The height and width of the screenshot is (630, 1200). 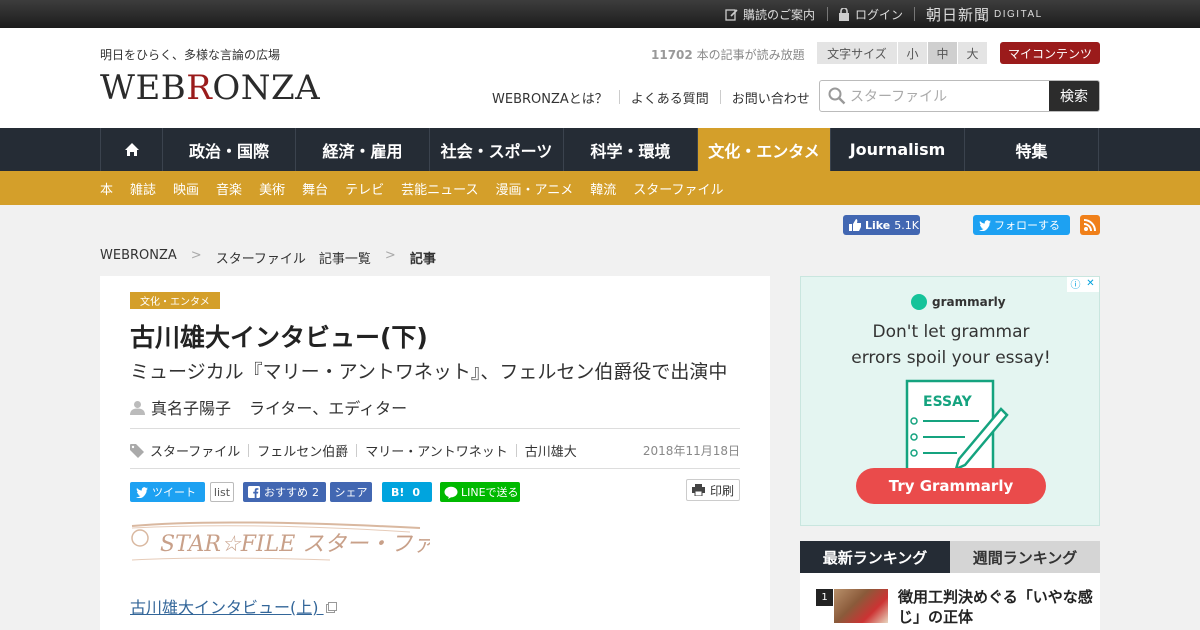 I want to click on related-link-text: 古川雄大インタビュー(上), so click(x=224, y=607).